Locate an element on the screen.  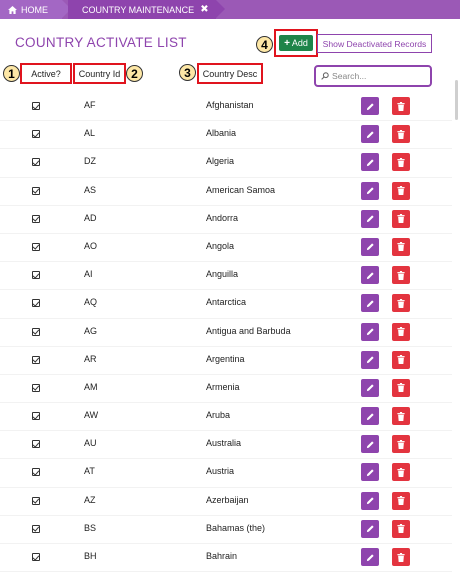
table-row: AQ Antarctica is located at coordinates (226, 304).